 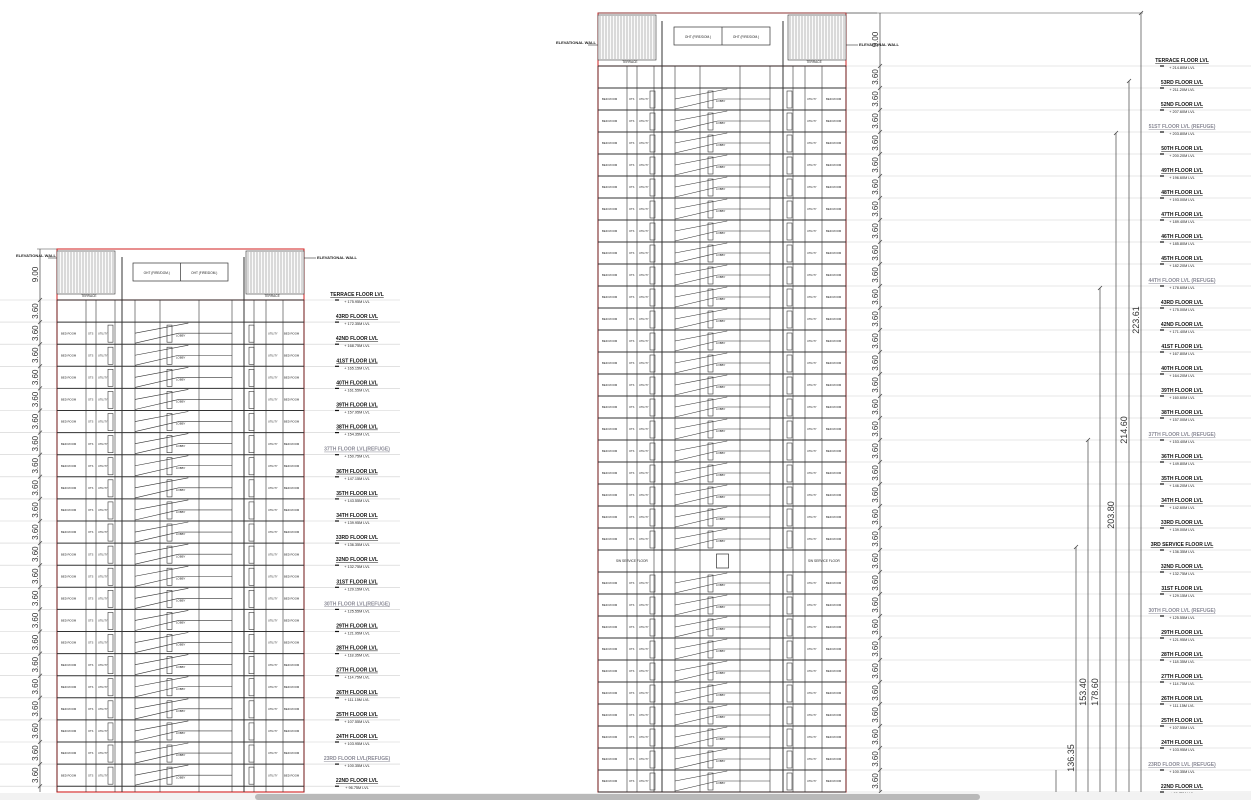 I want to click on level-elevation: + 182.20M LVL, so click(x=1182, y=266).